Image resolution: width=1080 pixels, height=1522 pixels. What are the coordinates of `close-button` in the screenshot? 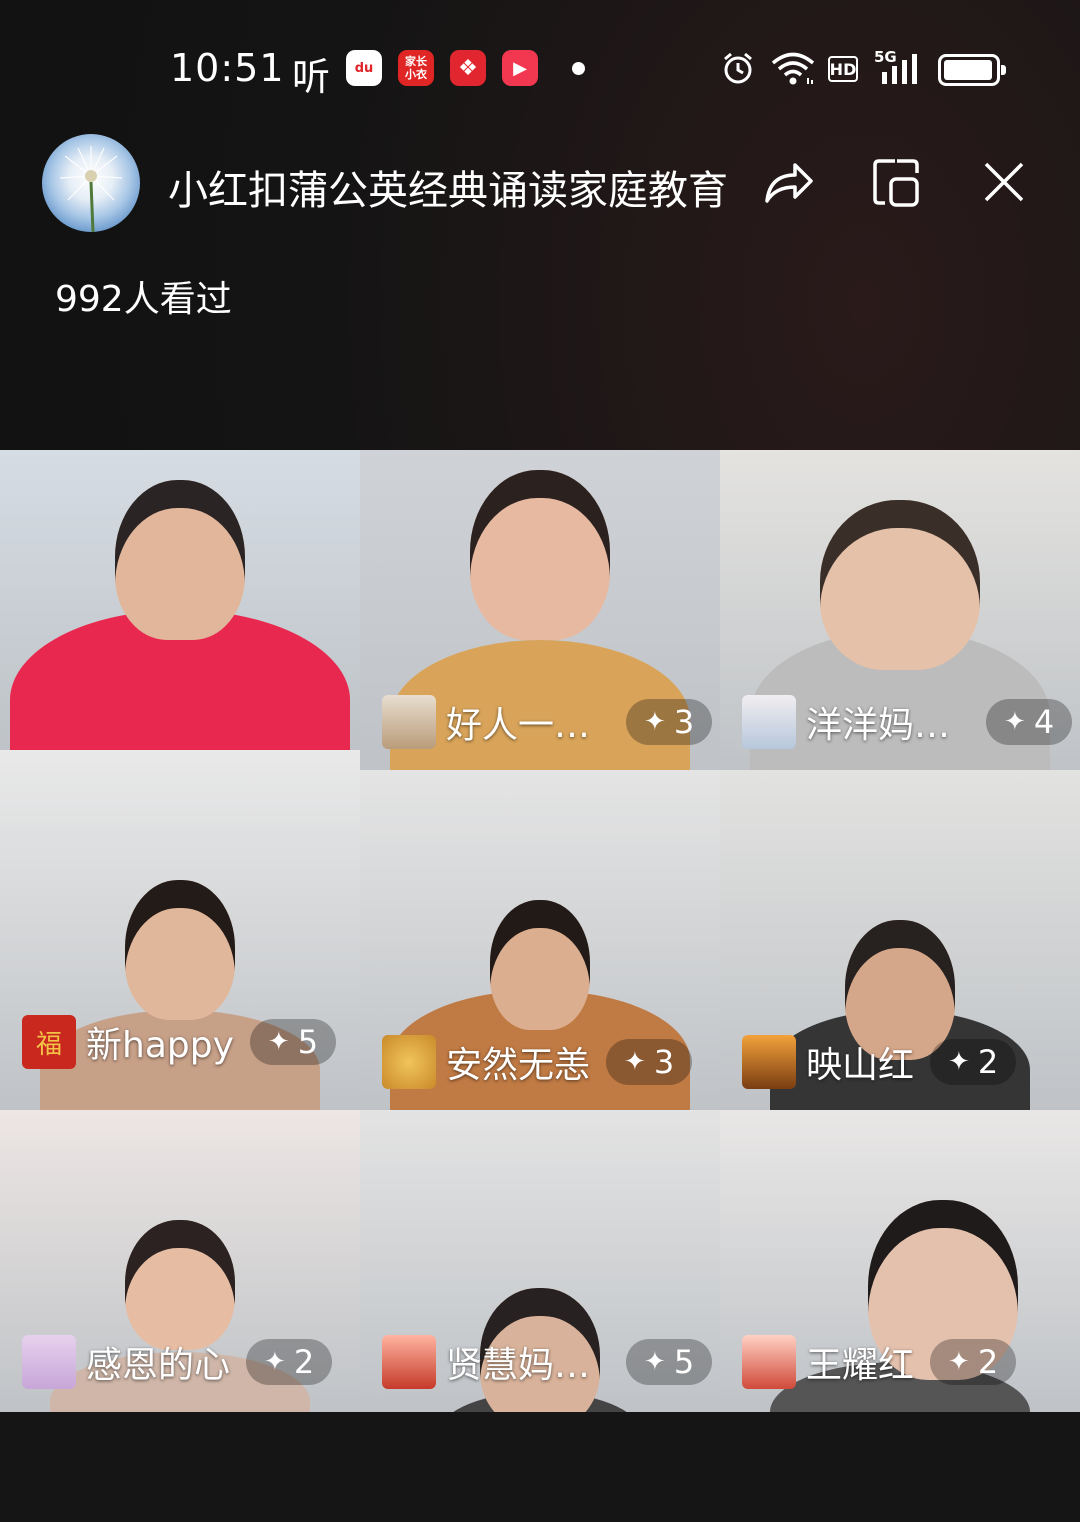 It's located at (1004, 182).